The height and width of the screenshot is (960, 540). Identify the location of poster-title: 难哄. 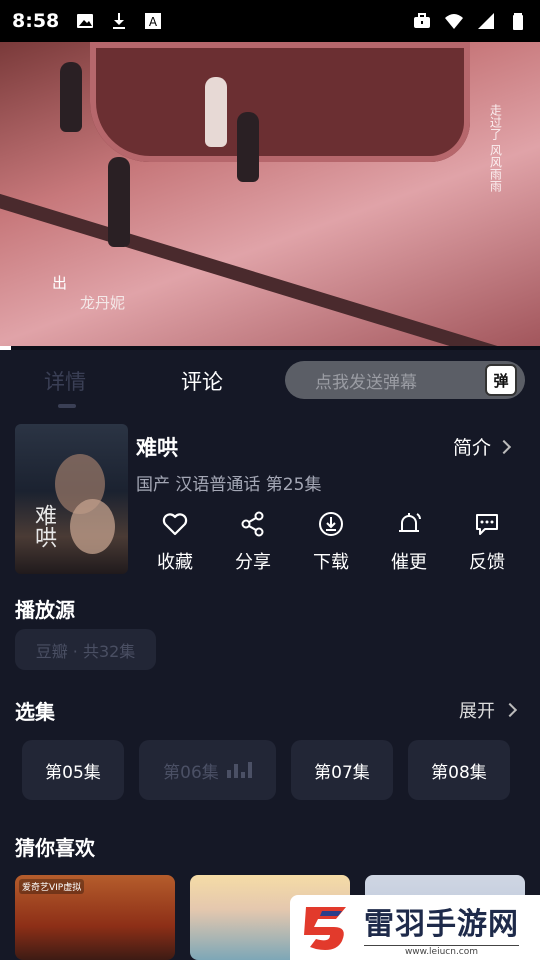
(43, 526).